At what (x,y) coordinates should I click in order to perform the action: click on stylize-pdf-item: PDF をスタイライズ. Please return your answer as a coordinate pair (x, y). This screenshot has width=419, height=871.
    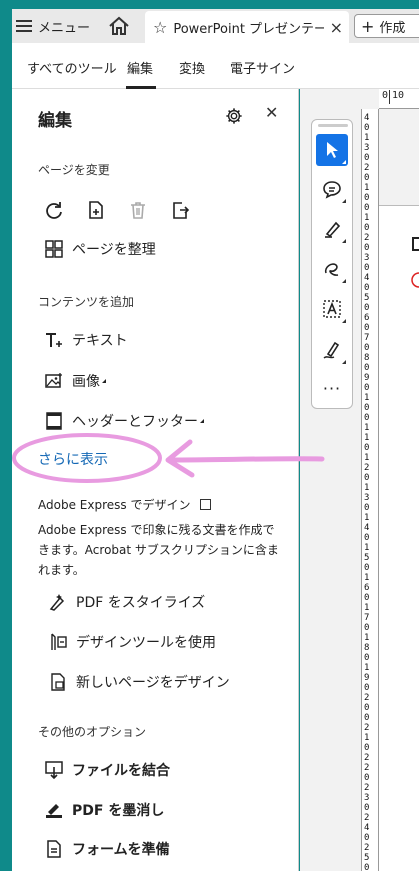
    Looking at the image, I should click on (126, 602).